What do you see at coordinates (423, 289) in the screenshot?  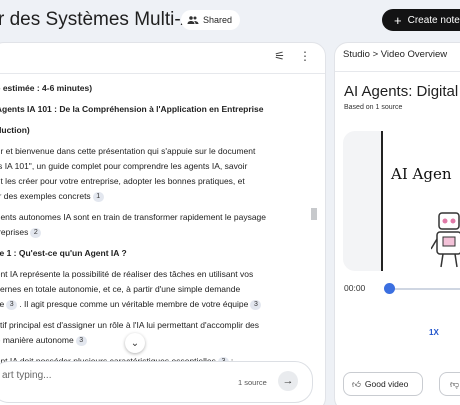 I see `progress-track` at bounding box center [423, 289].